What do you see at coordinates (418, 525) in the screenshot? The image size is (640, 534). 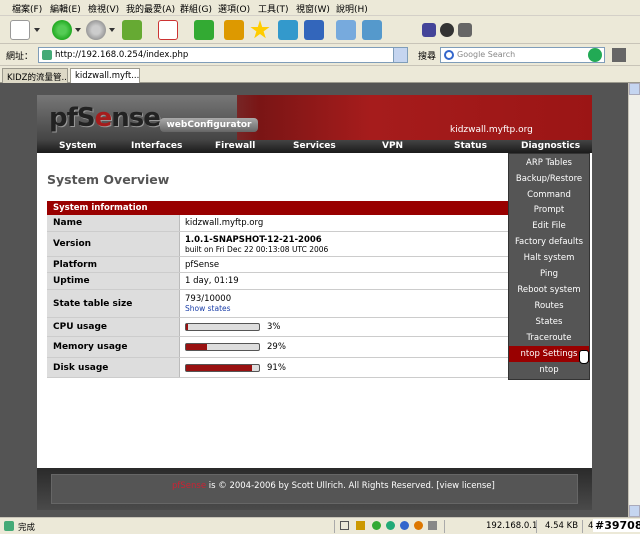 I see `rss-icon` at bounding box center [418, 525].